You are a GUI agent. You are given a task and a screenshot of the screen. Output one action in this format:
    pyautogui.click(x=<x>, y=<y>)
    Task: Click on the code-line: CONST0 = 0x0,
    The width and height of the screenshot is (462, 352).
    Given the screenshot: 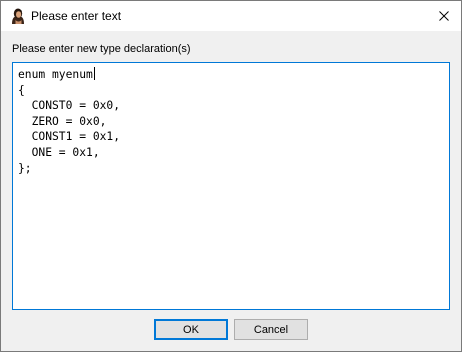 What is the action you would take?
    pyautogui.click(x=69, y=106)
    